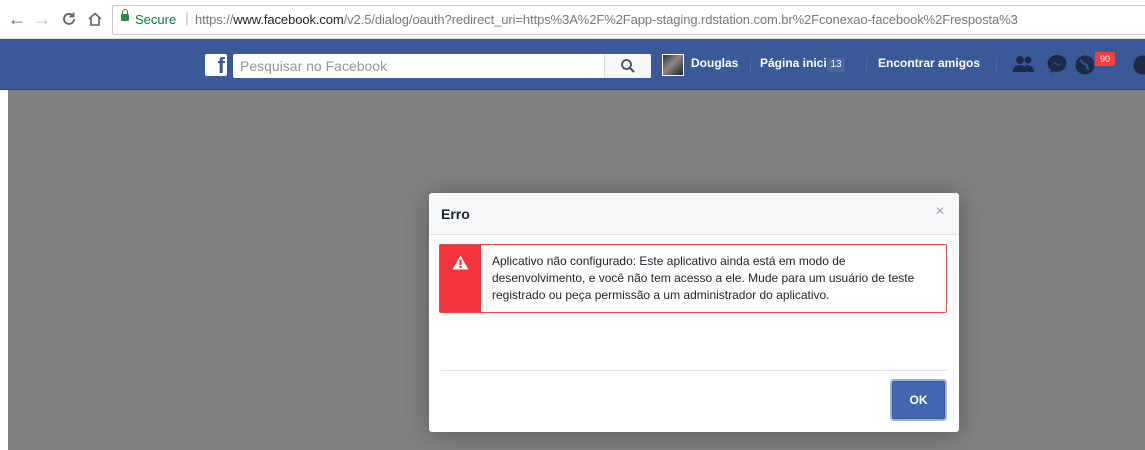 The height and width of the screenshot is (450, 1145). I want to click on messages-icon, so click(1057, 64).